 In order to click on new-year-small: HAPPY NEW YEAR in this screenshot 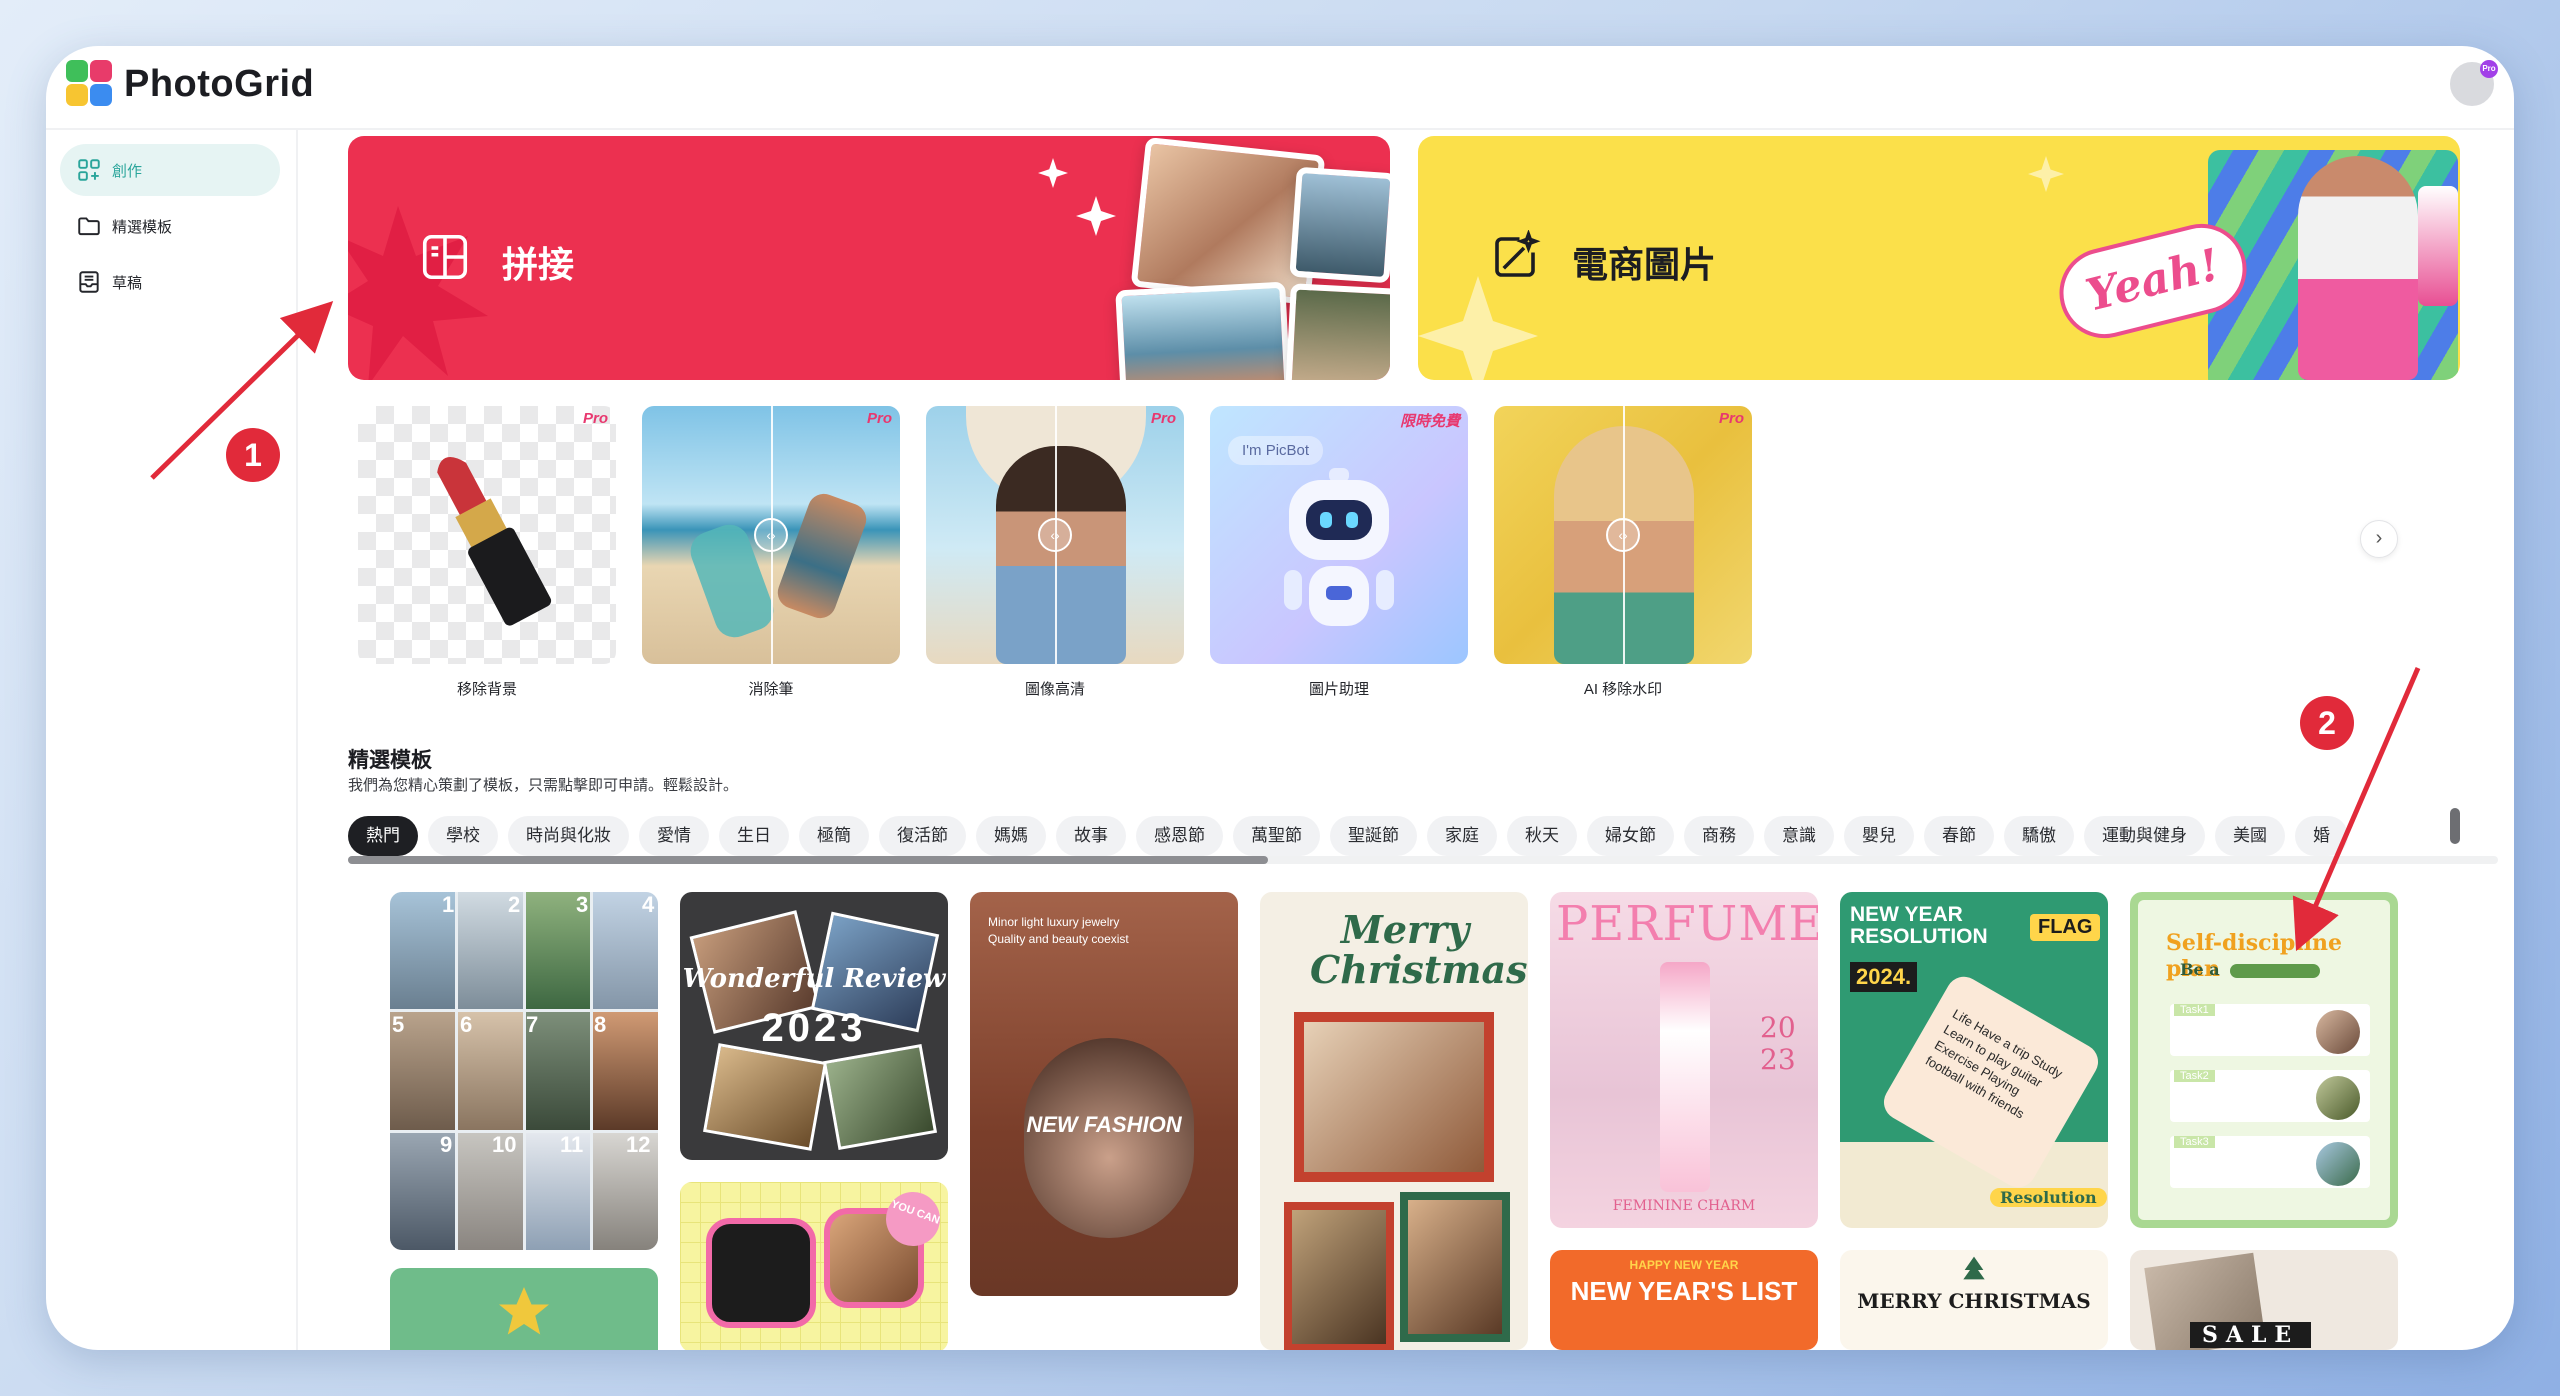, I will do `click(1684, 1265)`.